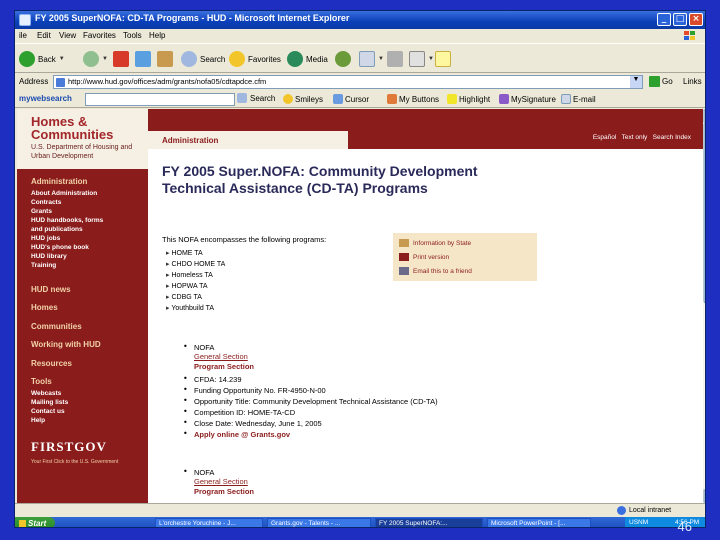 The image size is (720, 540). What do you see at coordinates (303, 99) in the screenshot?
I see `smileys-button: Smileys` at bounding box center [303, 99].